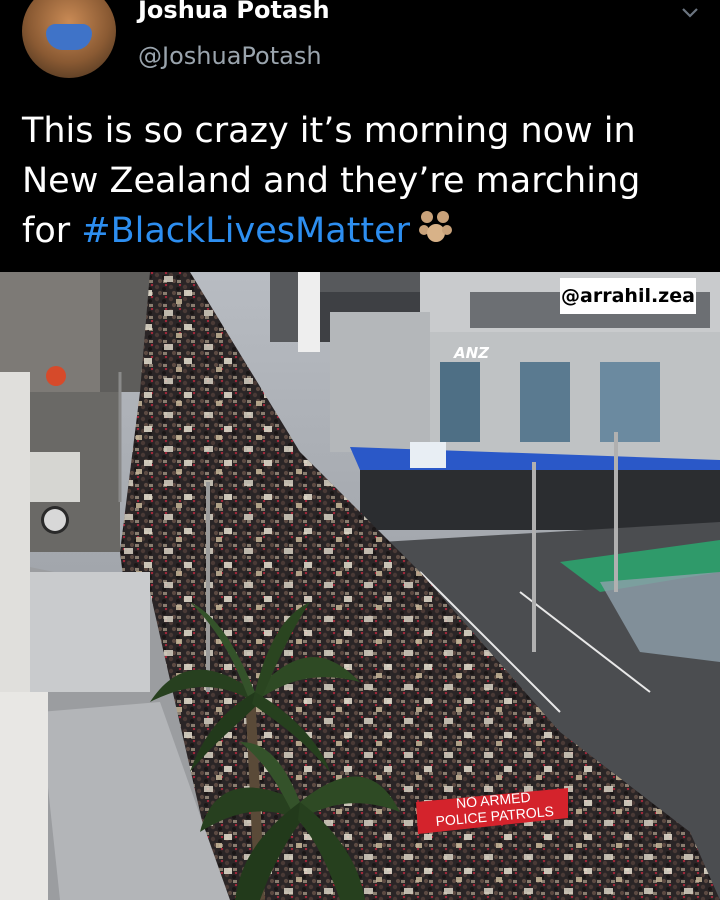 The width and height of the screenshot is (720, 900). I want to click on chevron-down-icon, so click(690, 12).